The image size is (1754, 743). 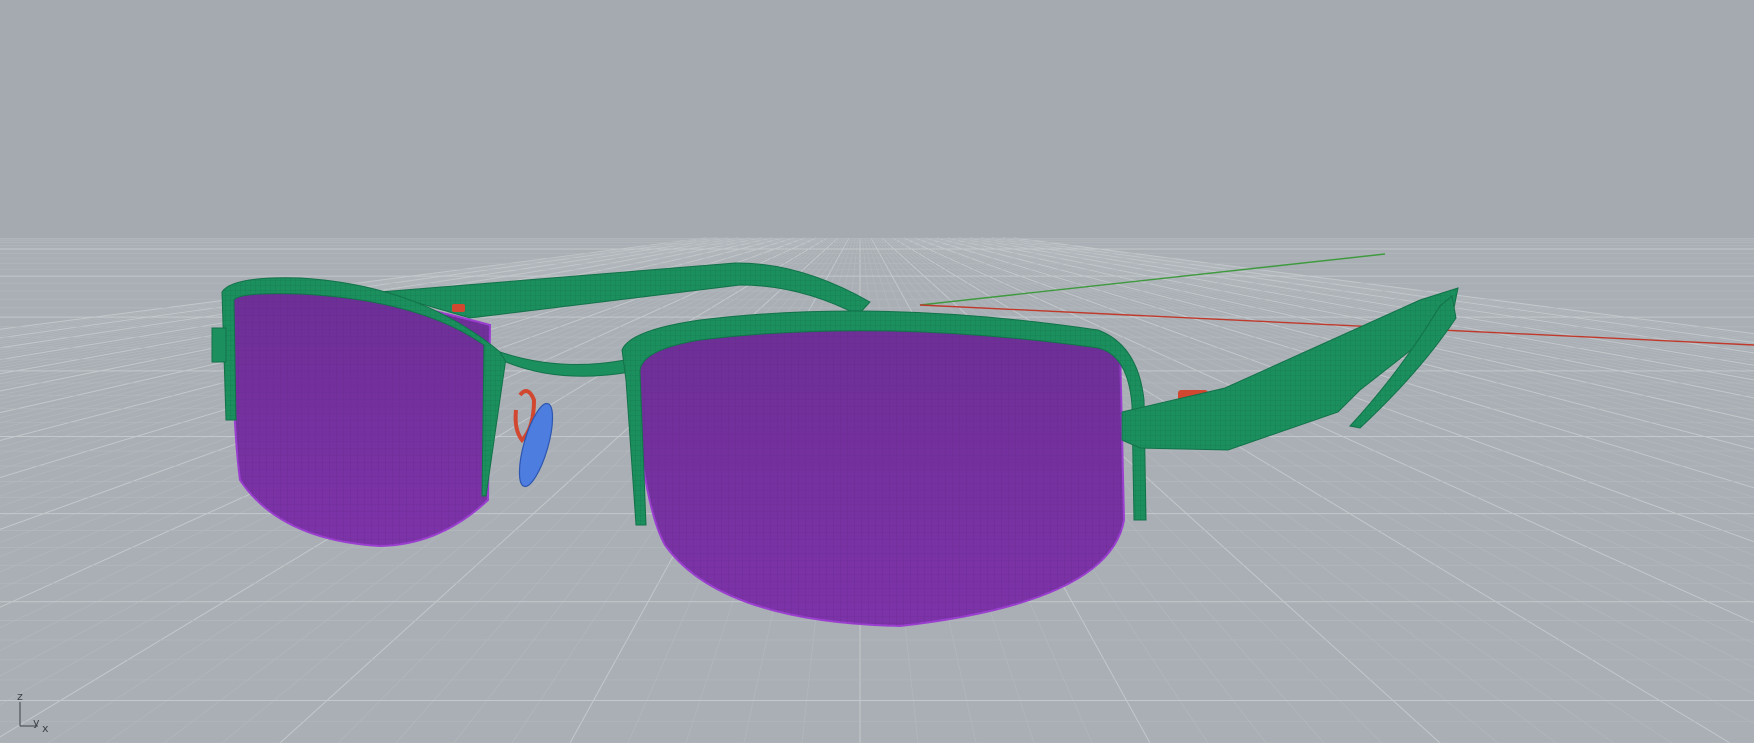 I want to click on axis-label-y: y, so click(x=36, y=722).